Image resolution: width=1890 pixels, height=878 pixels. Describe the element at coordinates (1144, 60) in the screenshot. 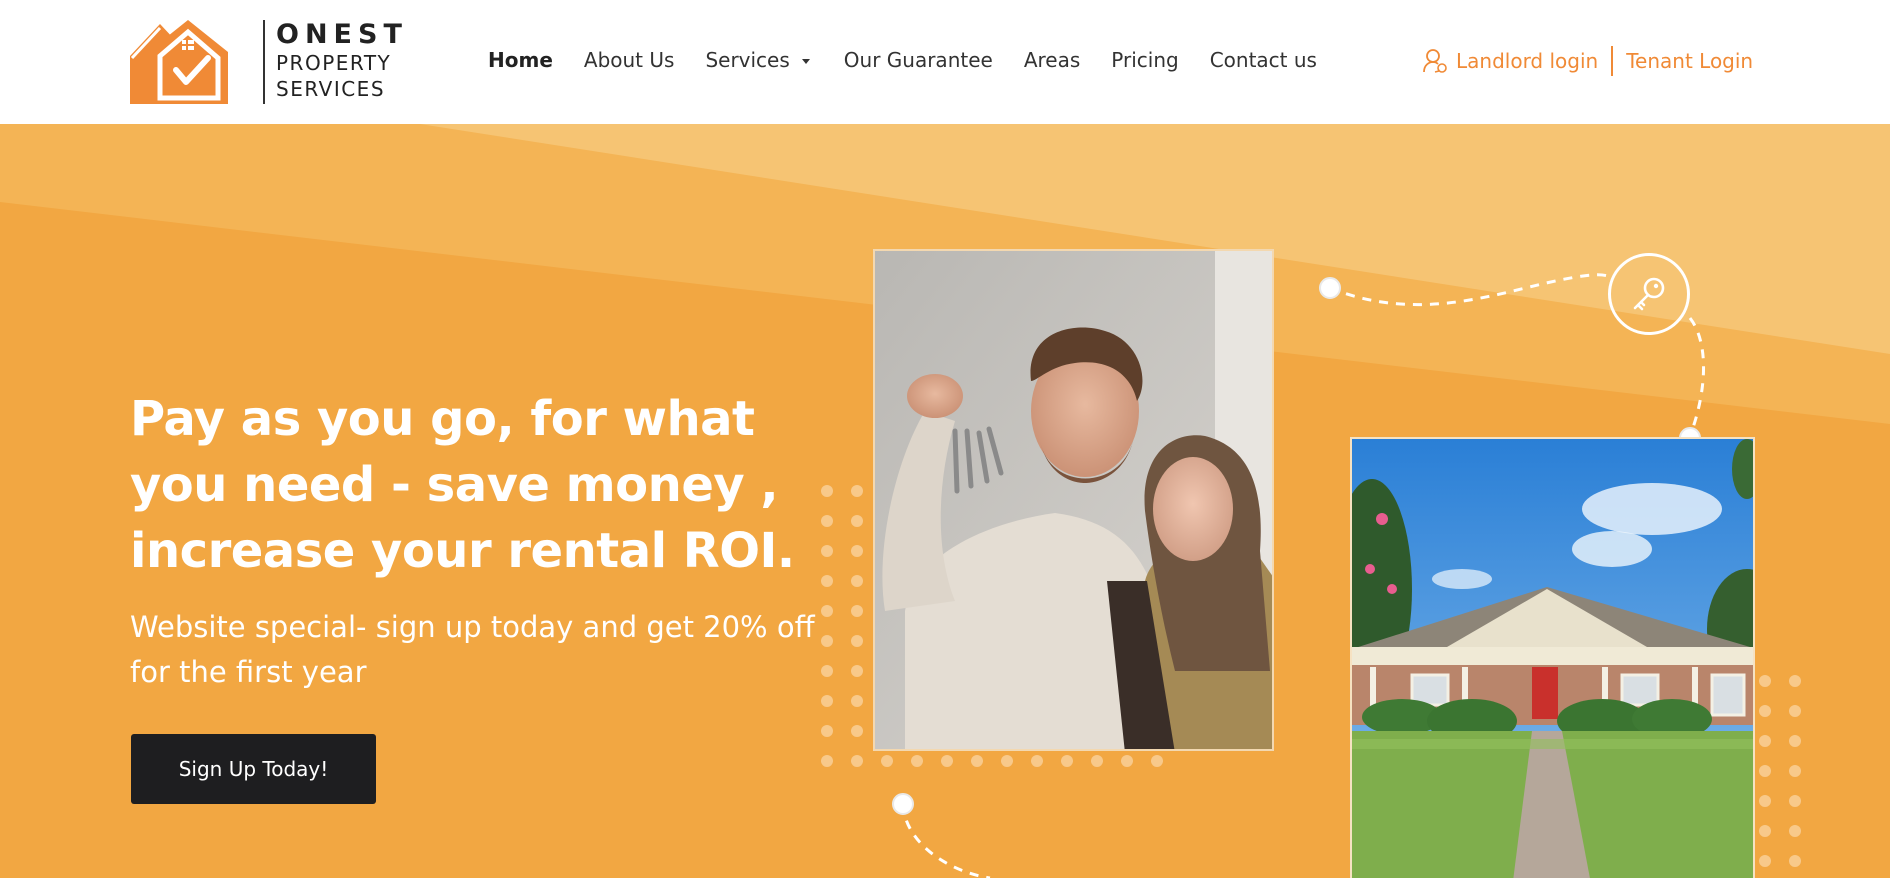

I see `nav-item-pricing: Pricing` at that location.